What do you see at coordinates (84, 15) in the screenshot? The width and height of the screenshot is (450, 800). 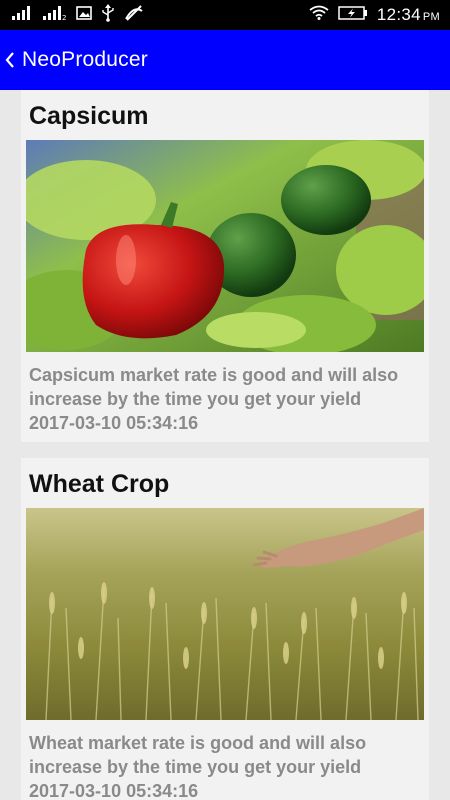 I see `image-icon` at bounding box center [84, 15].